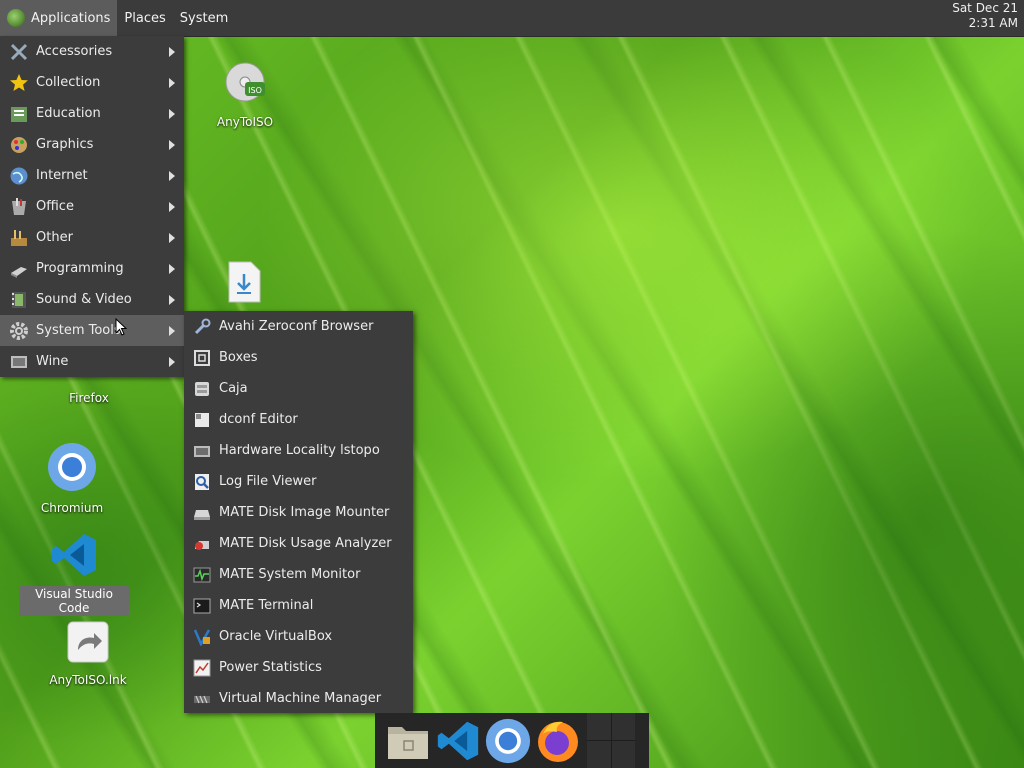 The height and width of the screenshot is (768, 1024). What do you see at coordinates (202, 513) in the screenshot?
I see `disk-mounter-icon` at bounding box center [202, 513].